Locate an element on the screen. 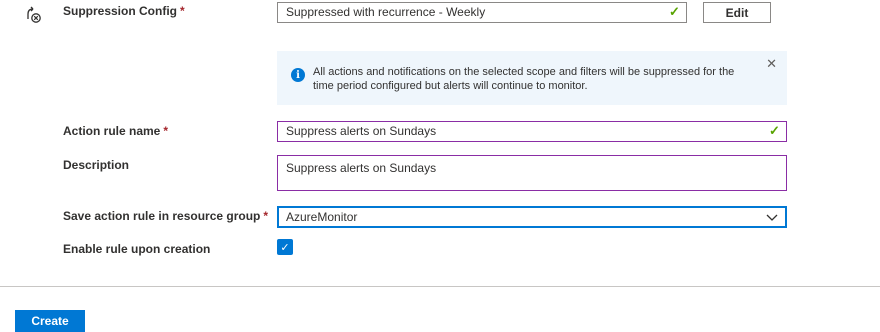 This screenshot has height=332, width=880. info-icon: i is located at coordinates (298, 75).